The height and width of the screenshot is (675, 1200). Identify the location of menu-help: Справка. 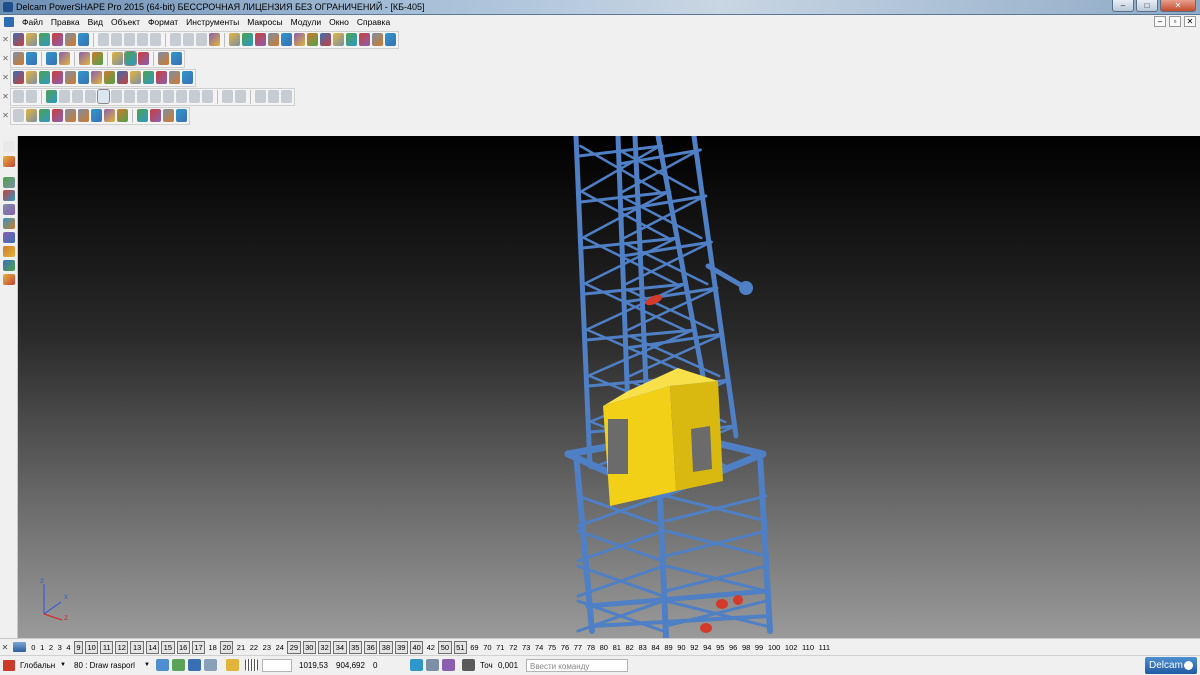
(373, 22).